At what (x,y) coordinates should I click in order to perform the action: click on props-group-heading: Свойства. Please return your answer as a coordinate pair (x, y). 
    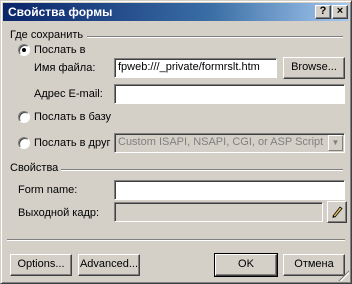
    Looking at the image, I should click on (34, 168).